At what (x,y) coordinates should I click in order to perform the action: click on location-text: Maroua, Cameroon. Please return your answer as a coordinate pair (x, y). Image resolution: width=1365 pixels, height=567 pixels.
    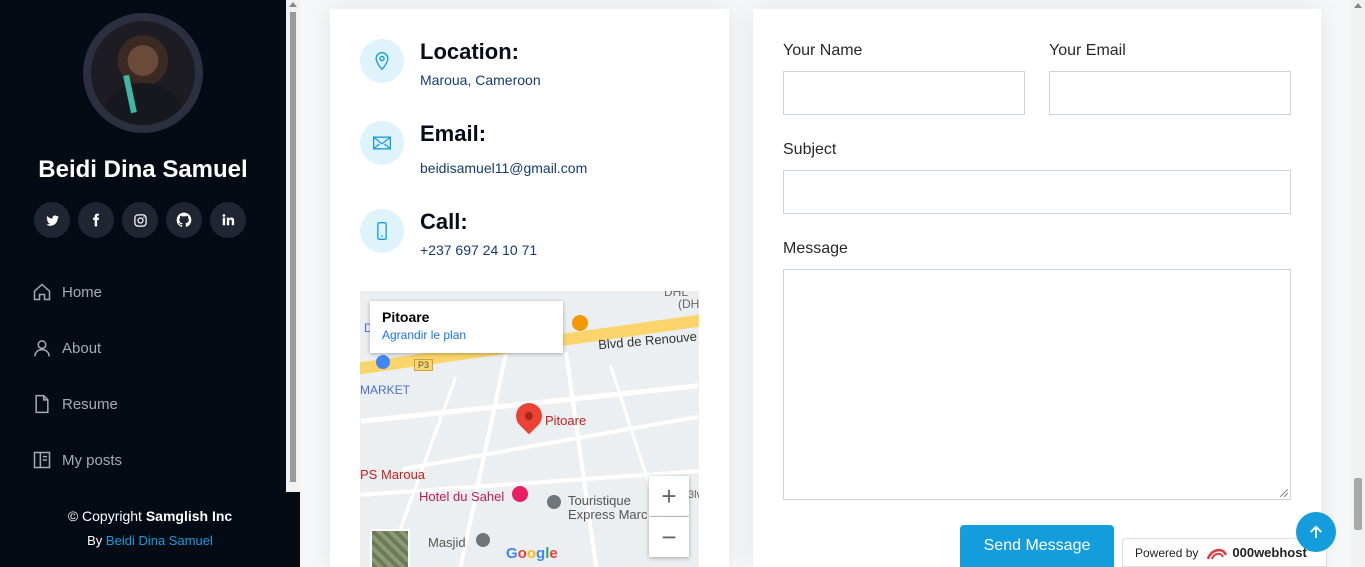
    Looking at the image, I should click on (480, 80).